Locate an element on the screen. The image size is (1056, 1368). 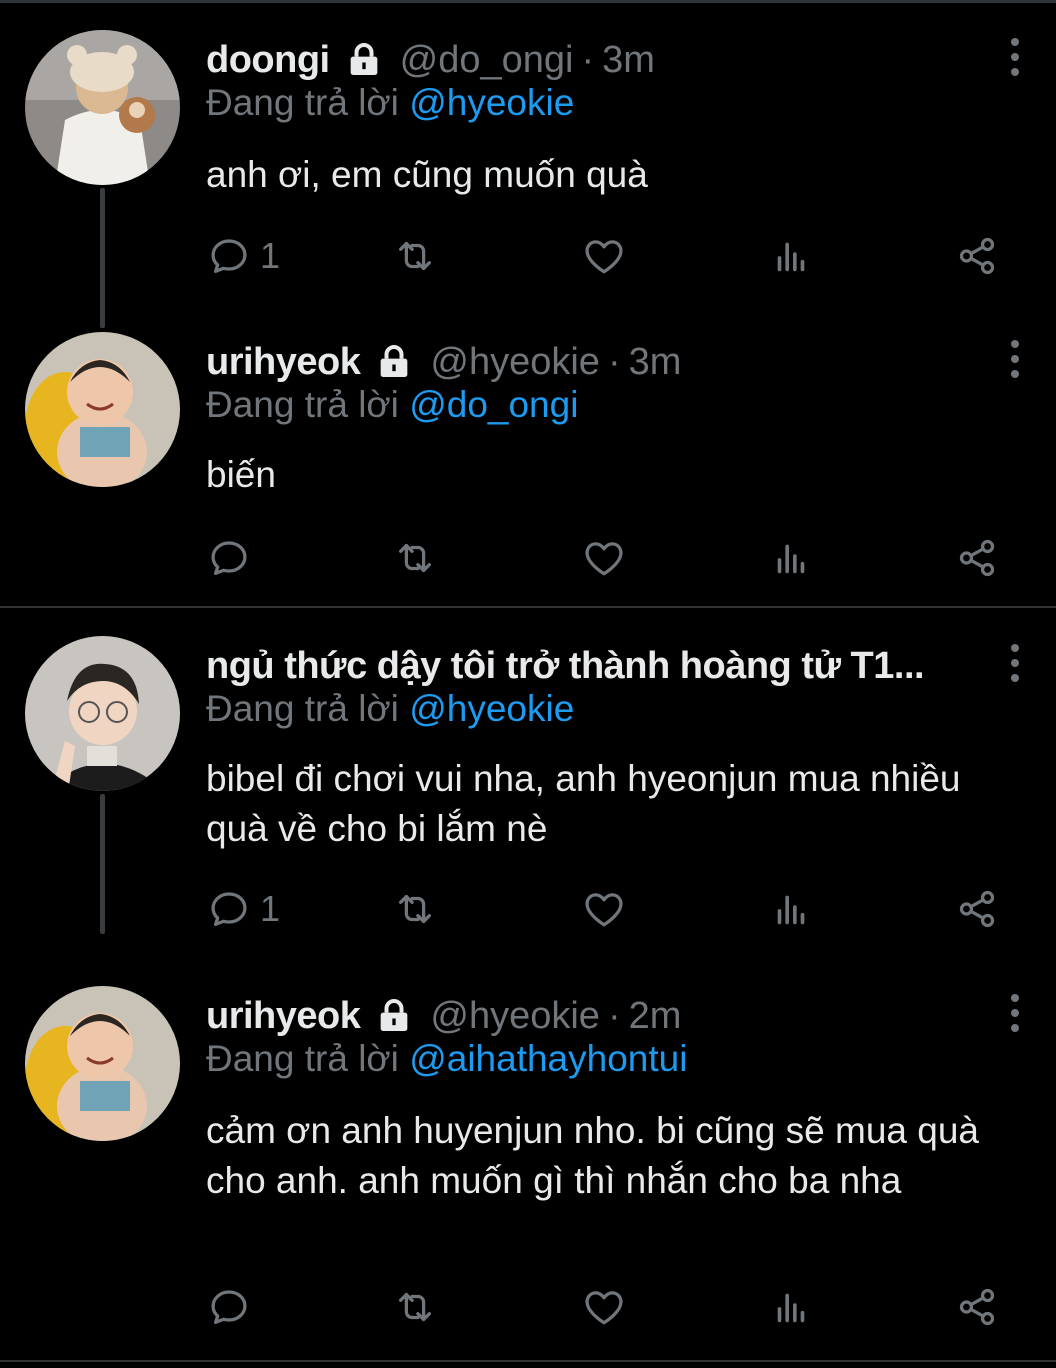
mention-link: @aihathayhontui is located at coordinates (548, 1058).